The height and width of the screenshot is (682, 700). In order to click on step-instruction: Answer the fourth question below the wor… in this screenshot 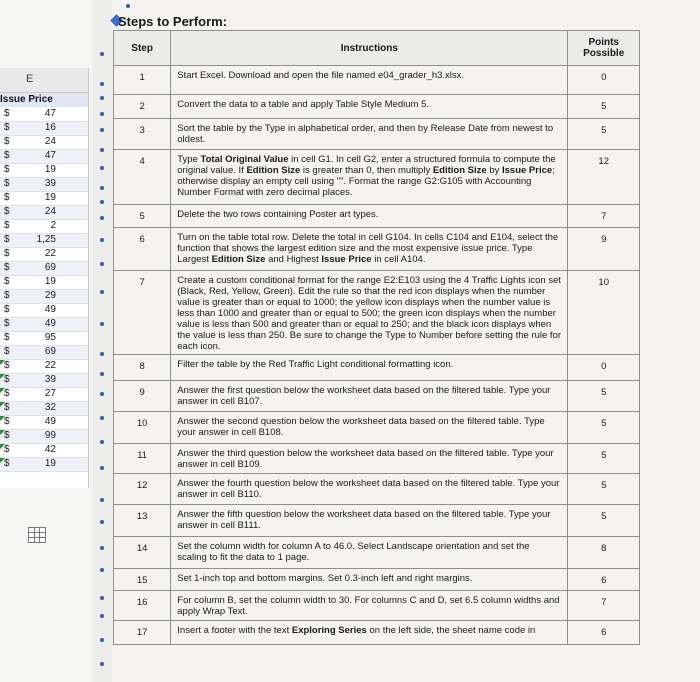, I will do `click(369, 489)`.